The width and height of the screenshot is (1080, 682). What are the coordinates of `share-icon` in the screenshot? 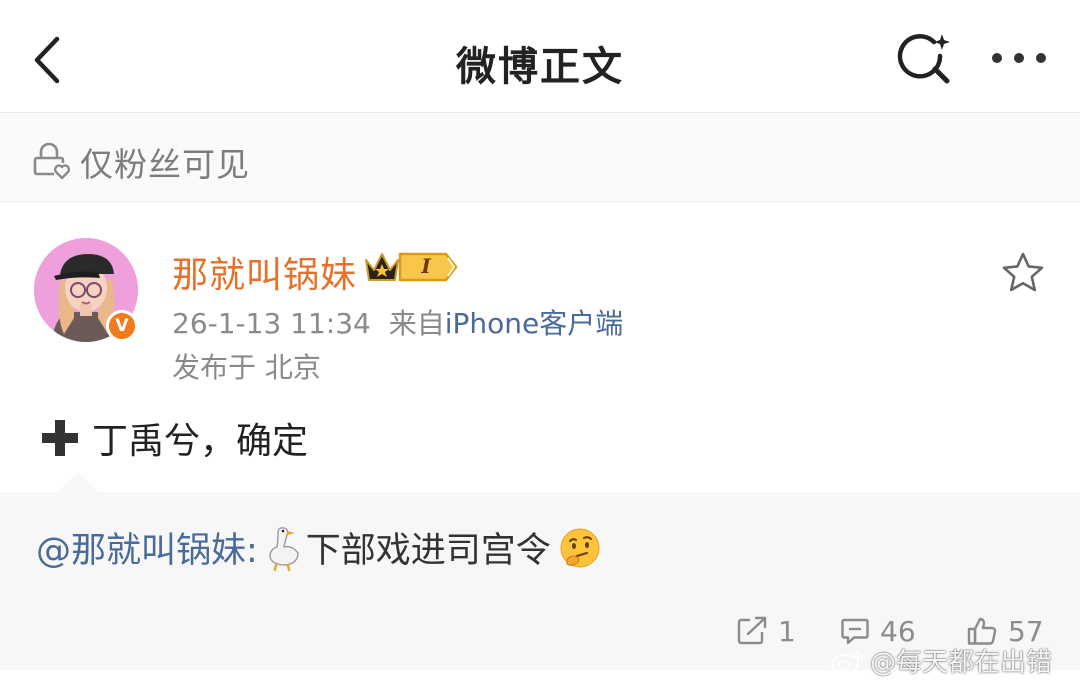 It's located at (752, 630).